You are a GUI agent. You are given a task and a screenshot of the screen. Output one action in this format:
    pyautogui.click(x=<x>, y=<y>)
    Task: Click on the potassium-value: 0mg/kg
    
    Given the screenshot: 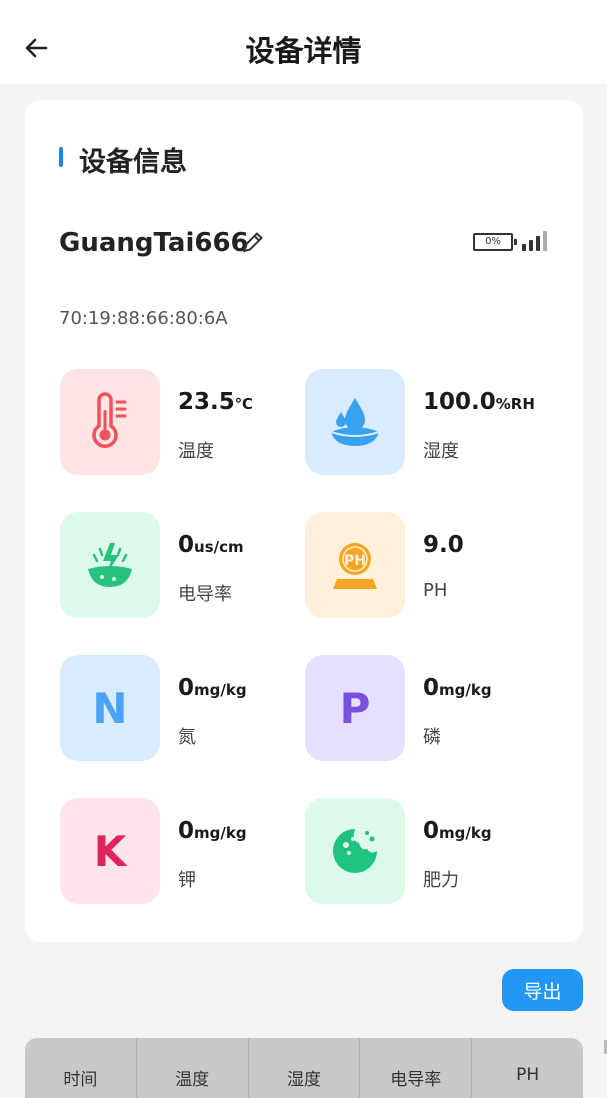 What is the action you would take?
    pyautogui.click(x=212, y=831)
    